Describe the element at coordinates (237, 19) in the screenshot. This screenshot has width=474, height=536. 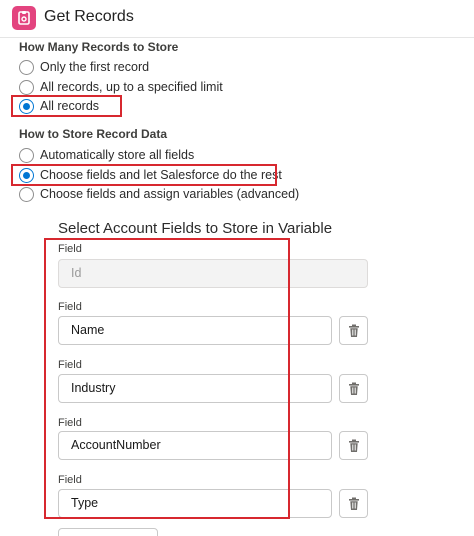
I see `panel-header: Get Records` at that location.